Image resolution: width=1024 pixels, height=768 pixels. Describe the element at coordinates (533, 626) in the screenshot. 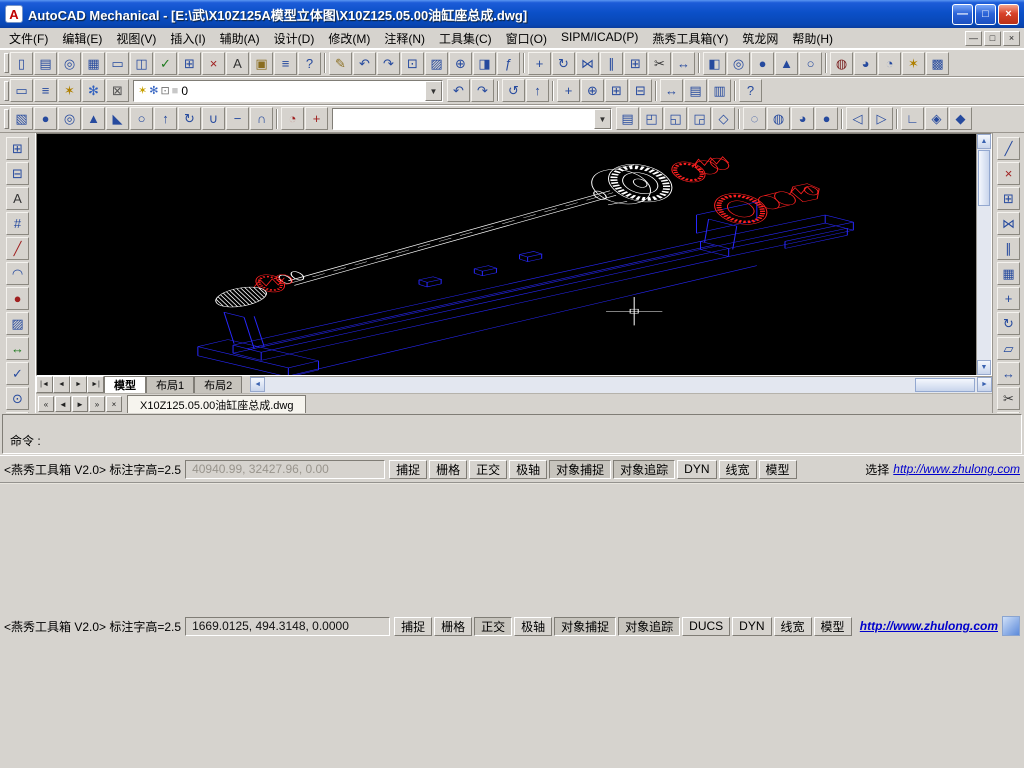

I see `status2-toggle-polar: 极轴` at that location.